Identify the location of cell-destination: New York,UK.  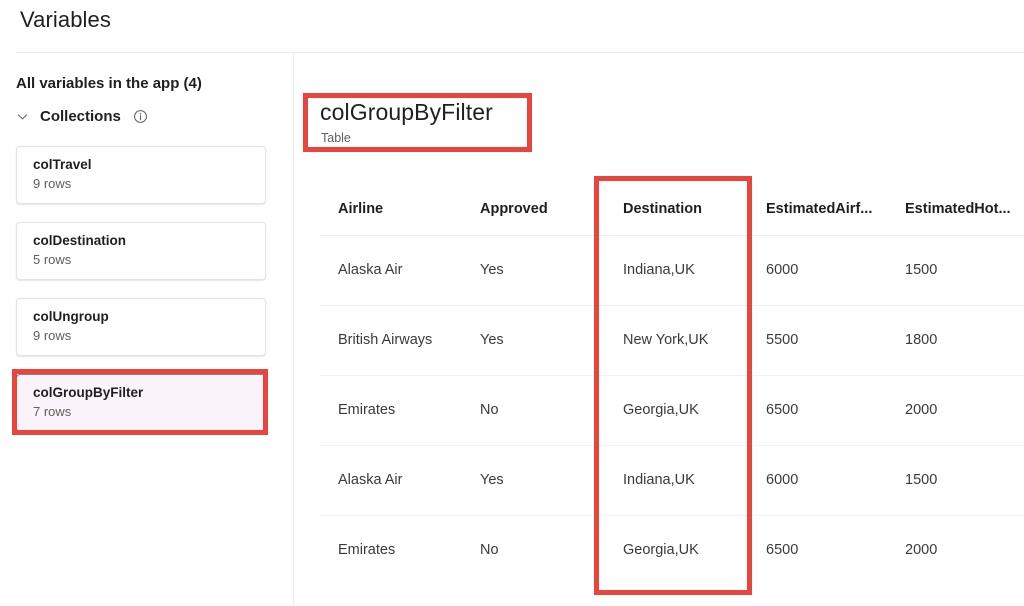
(676, 340).